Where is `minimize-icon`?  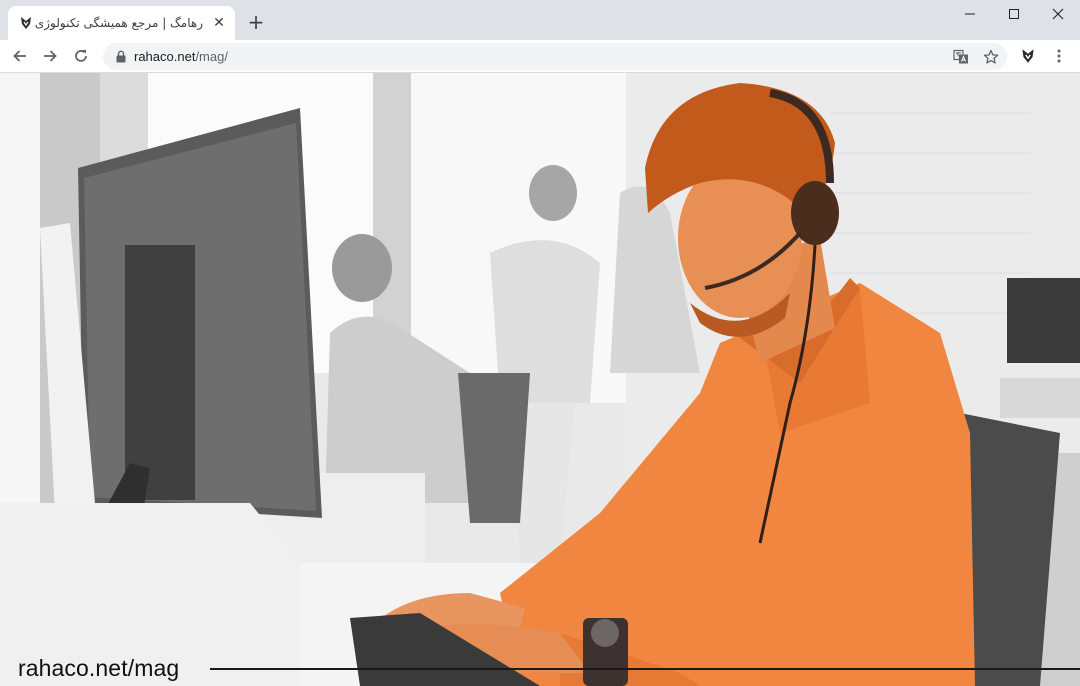 minimize-icon is located at coordinates (970, 14).